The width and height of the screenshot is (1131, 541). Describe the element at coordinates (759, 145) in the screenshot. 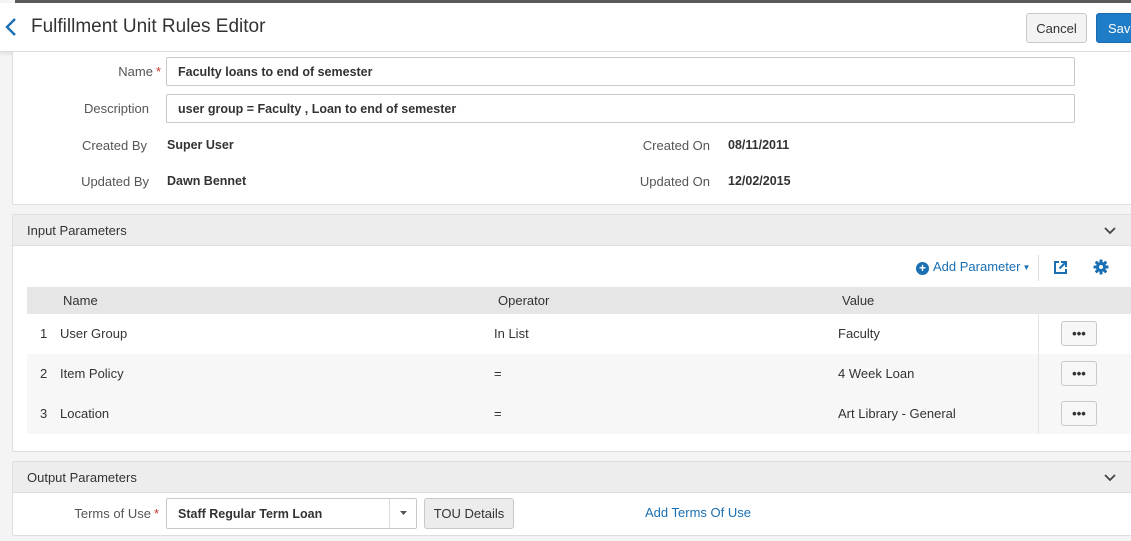

I see `created-on-value: 08/11/2011` at that location.